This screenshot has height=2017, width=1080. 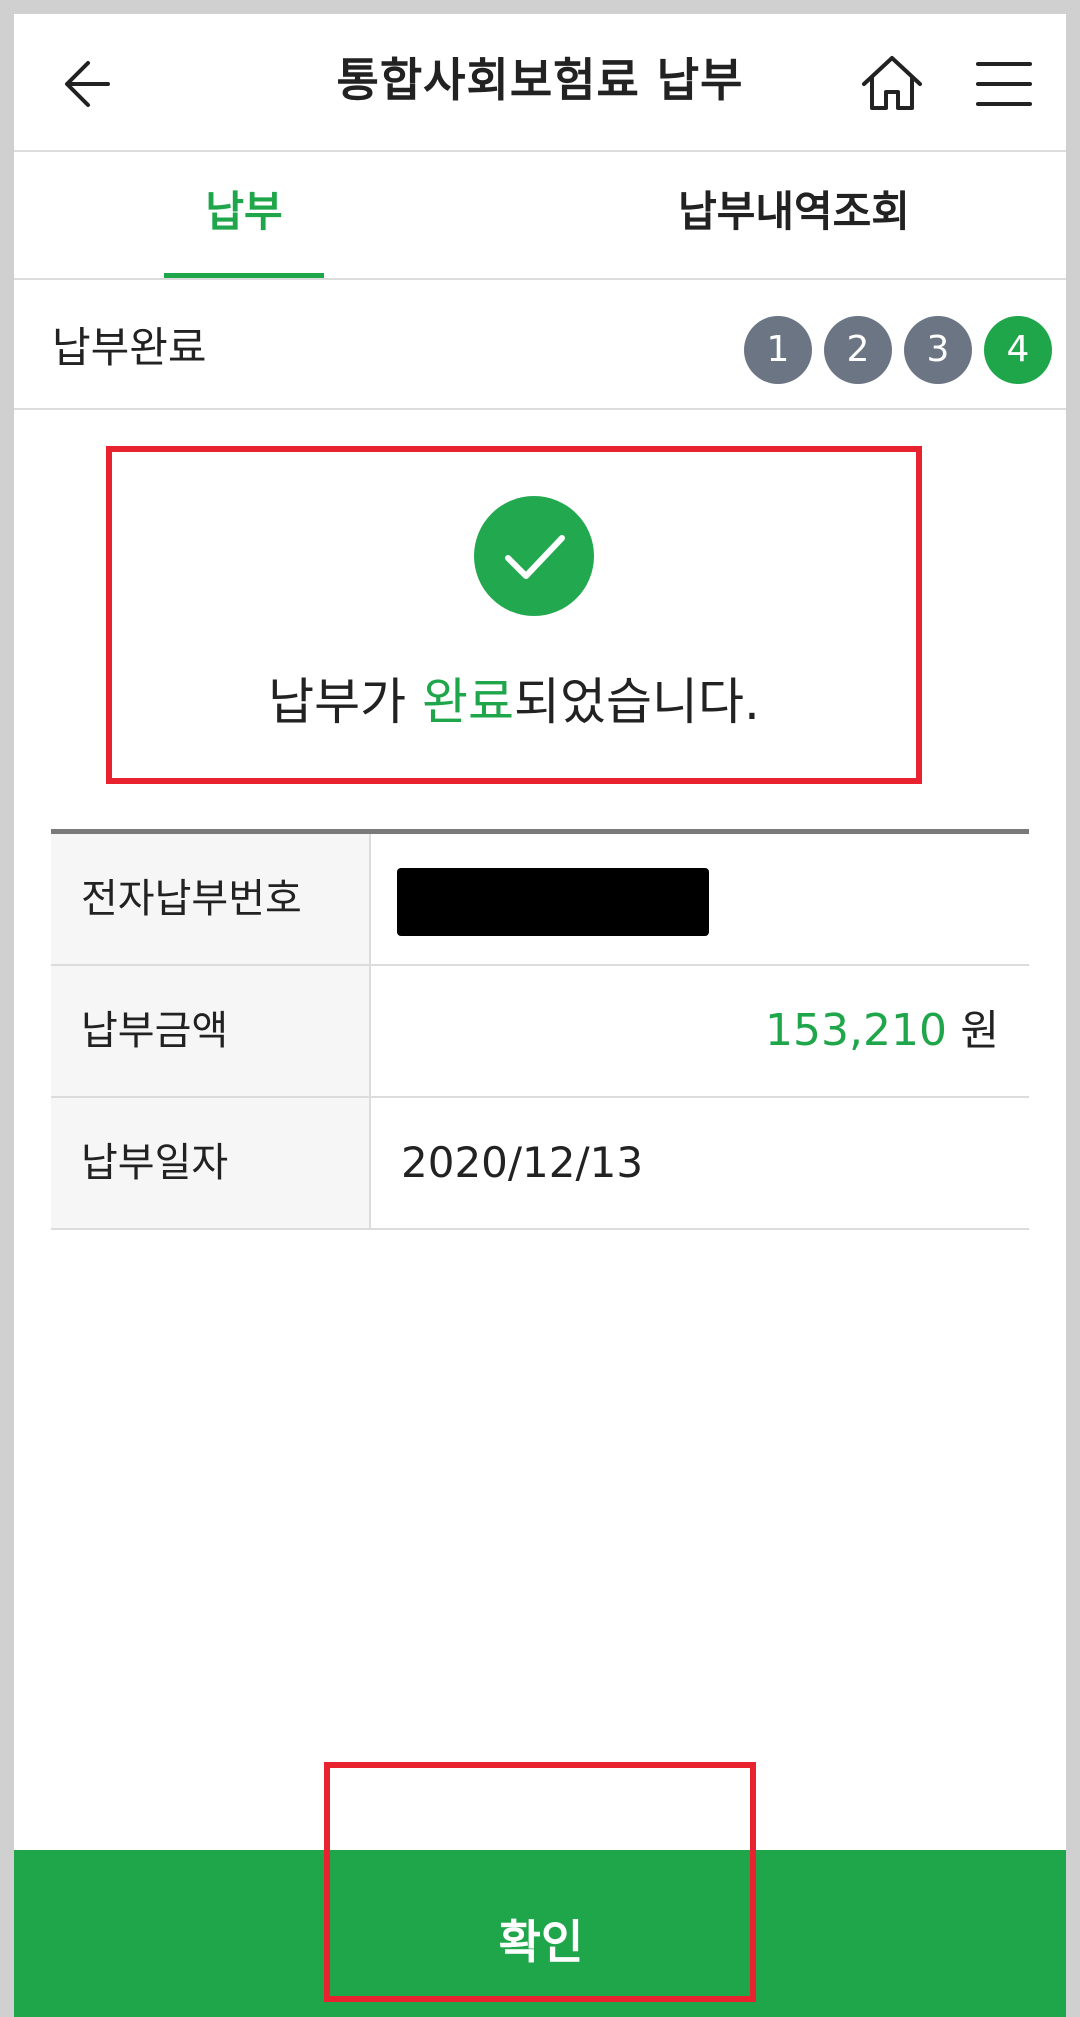 What do you see at coordinates (856, 1030) in the screenshot?
I see `payment-amount-value: 153,210` at bounding box center [856, 1030].